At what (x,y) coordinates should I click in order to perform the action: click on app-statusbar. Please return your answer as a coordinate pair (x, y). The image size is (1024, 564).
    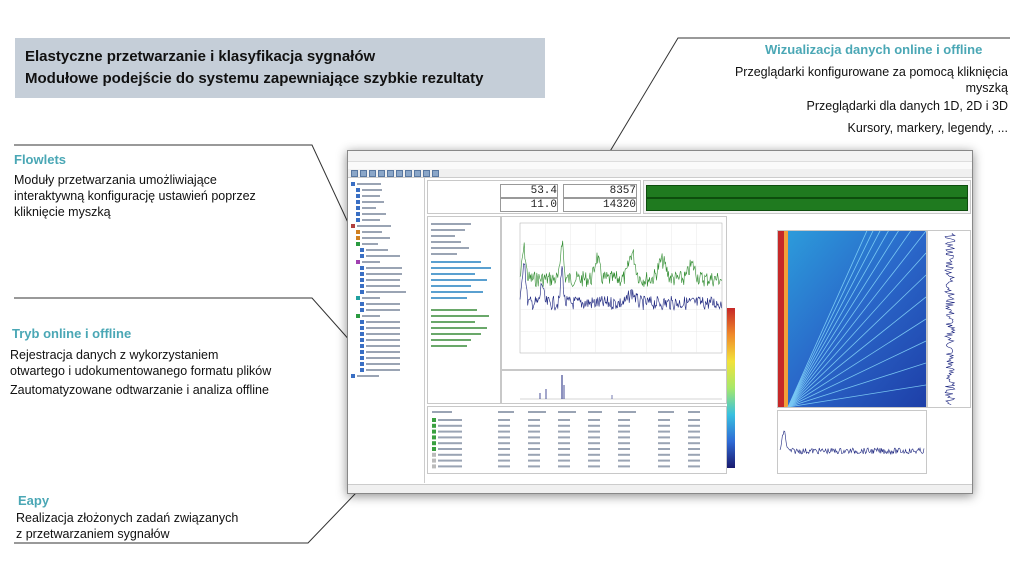
    Looking at the image, I should click on (660, 488).